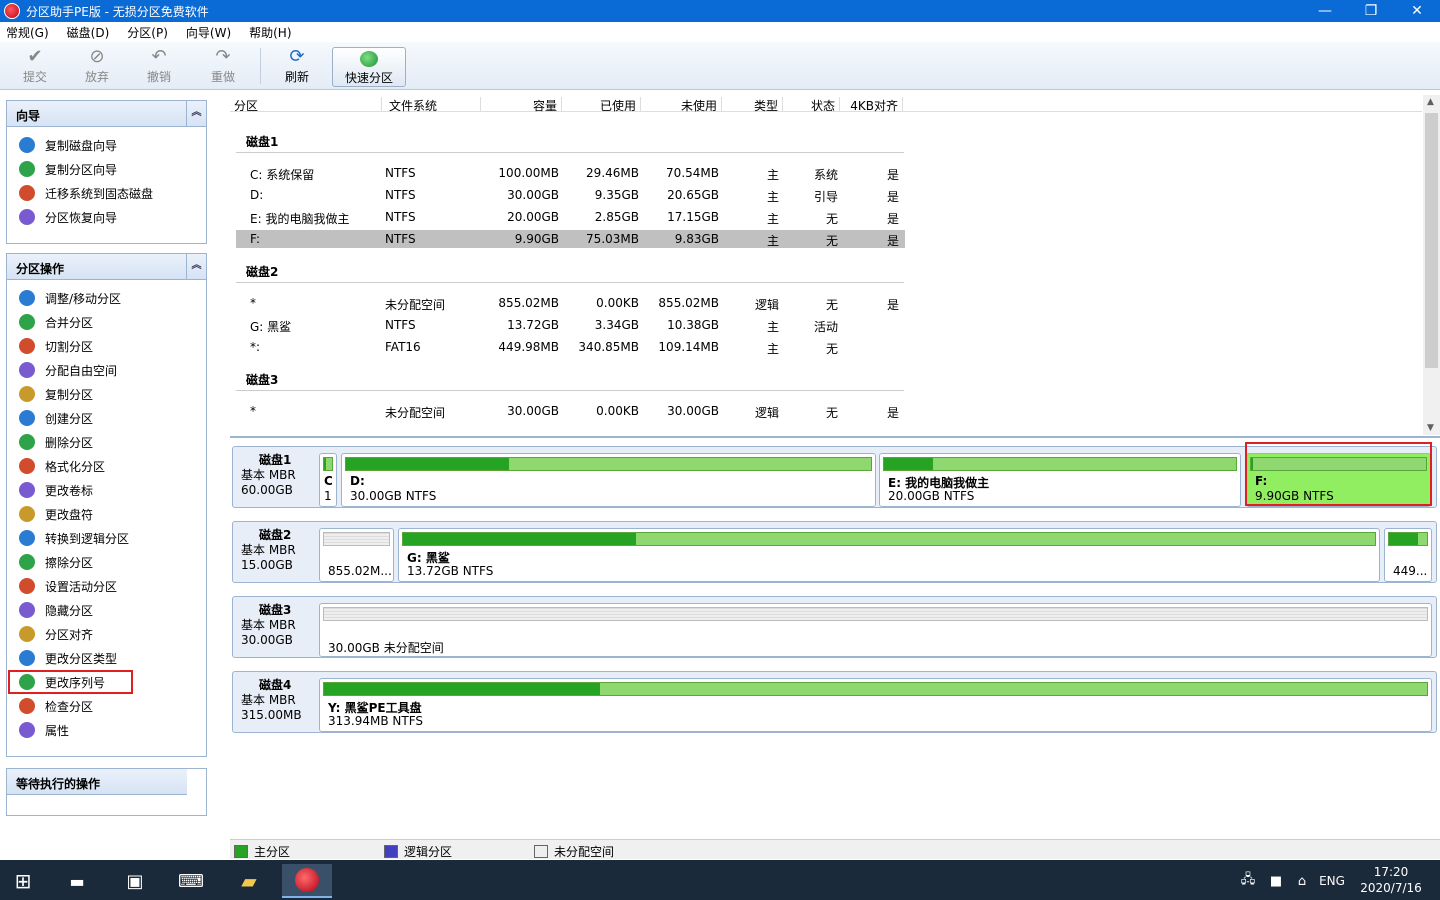  Describe the element at coordinates (616, 195) in the screenshot. I see `table-cell: 9.35GB` at that location.